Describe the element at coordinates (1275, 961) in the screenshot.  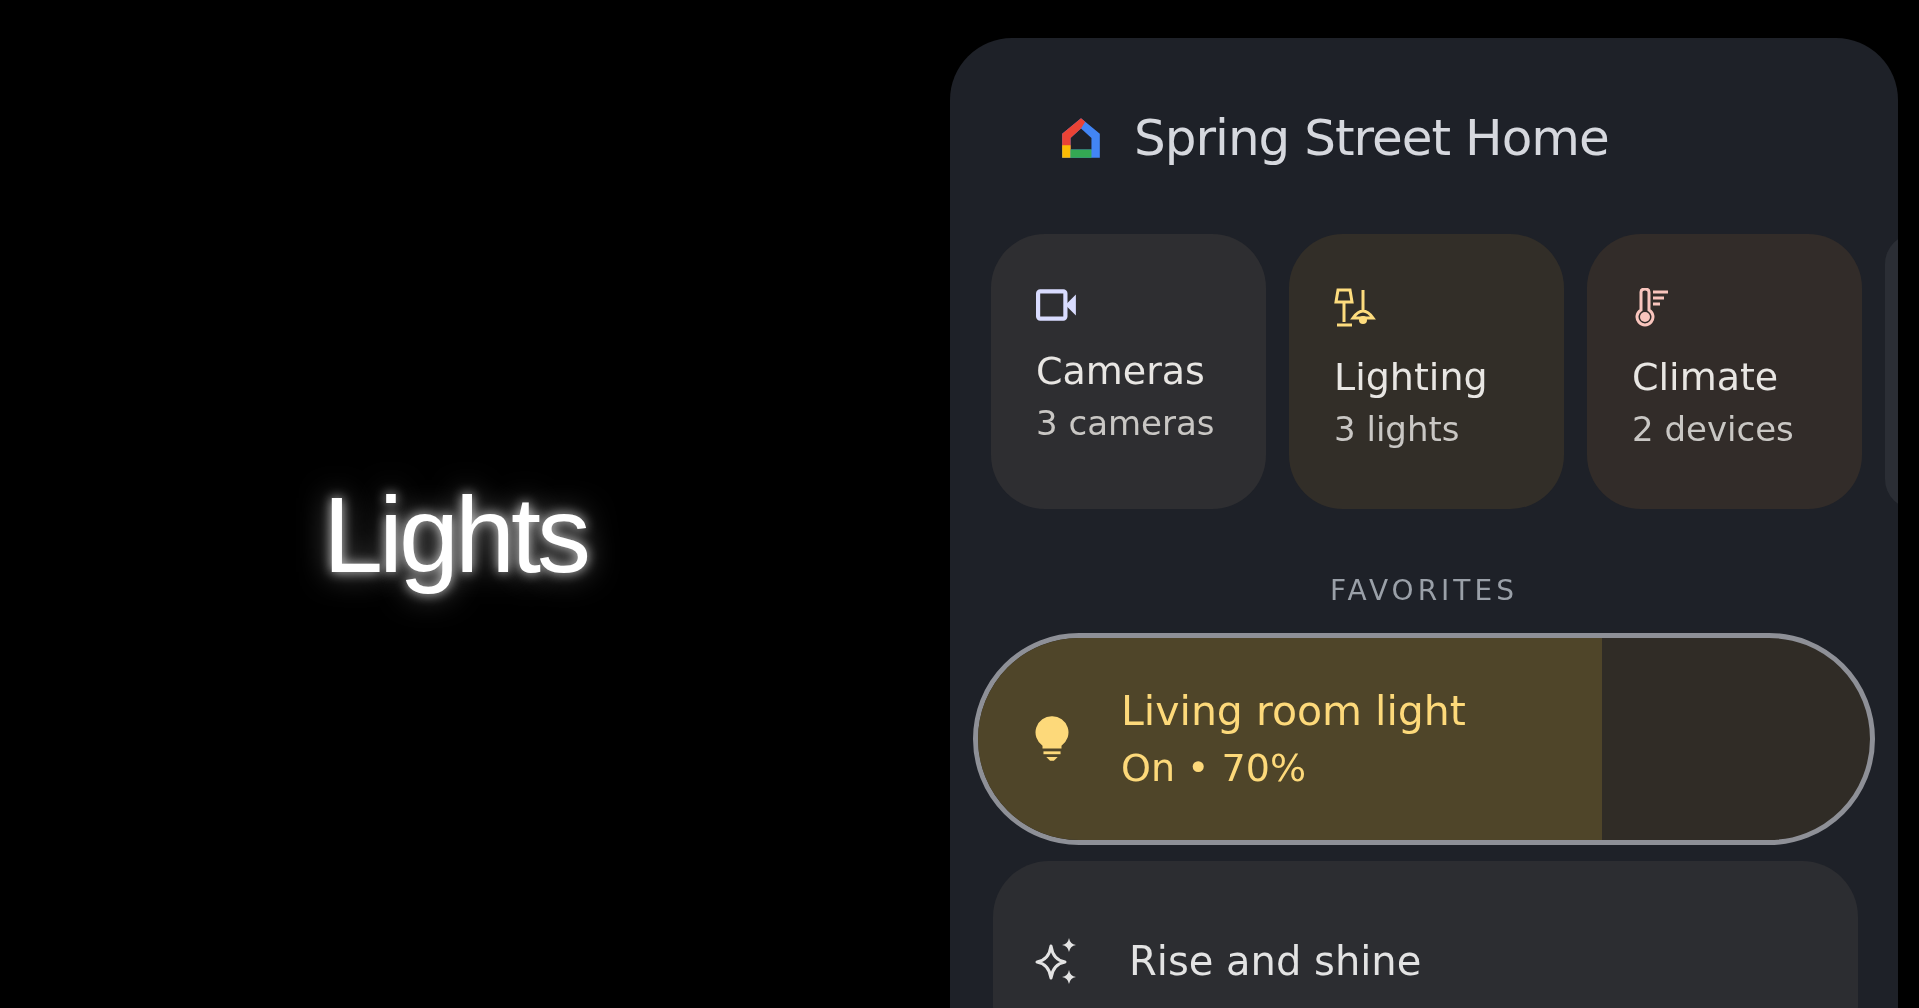
I see `scene-name: Rise and shine` at that location.